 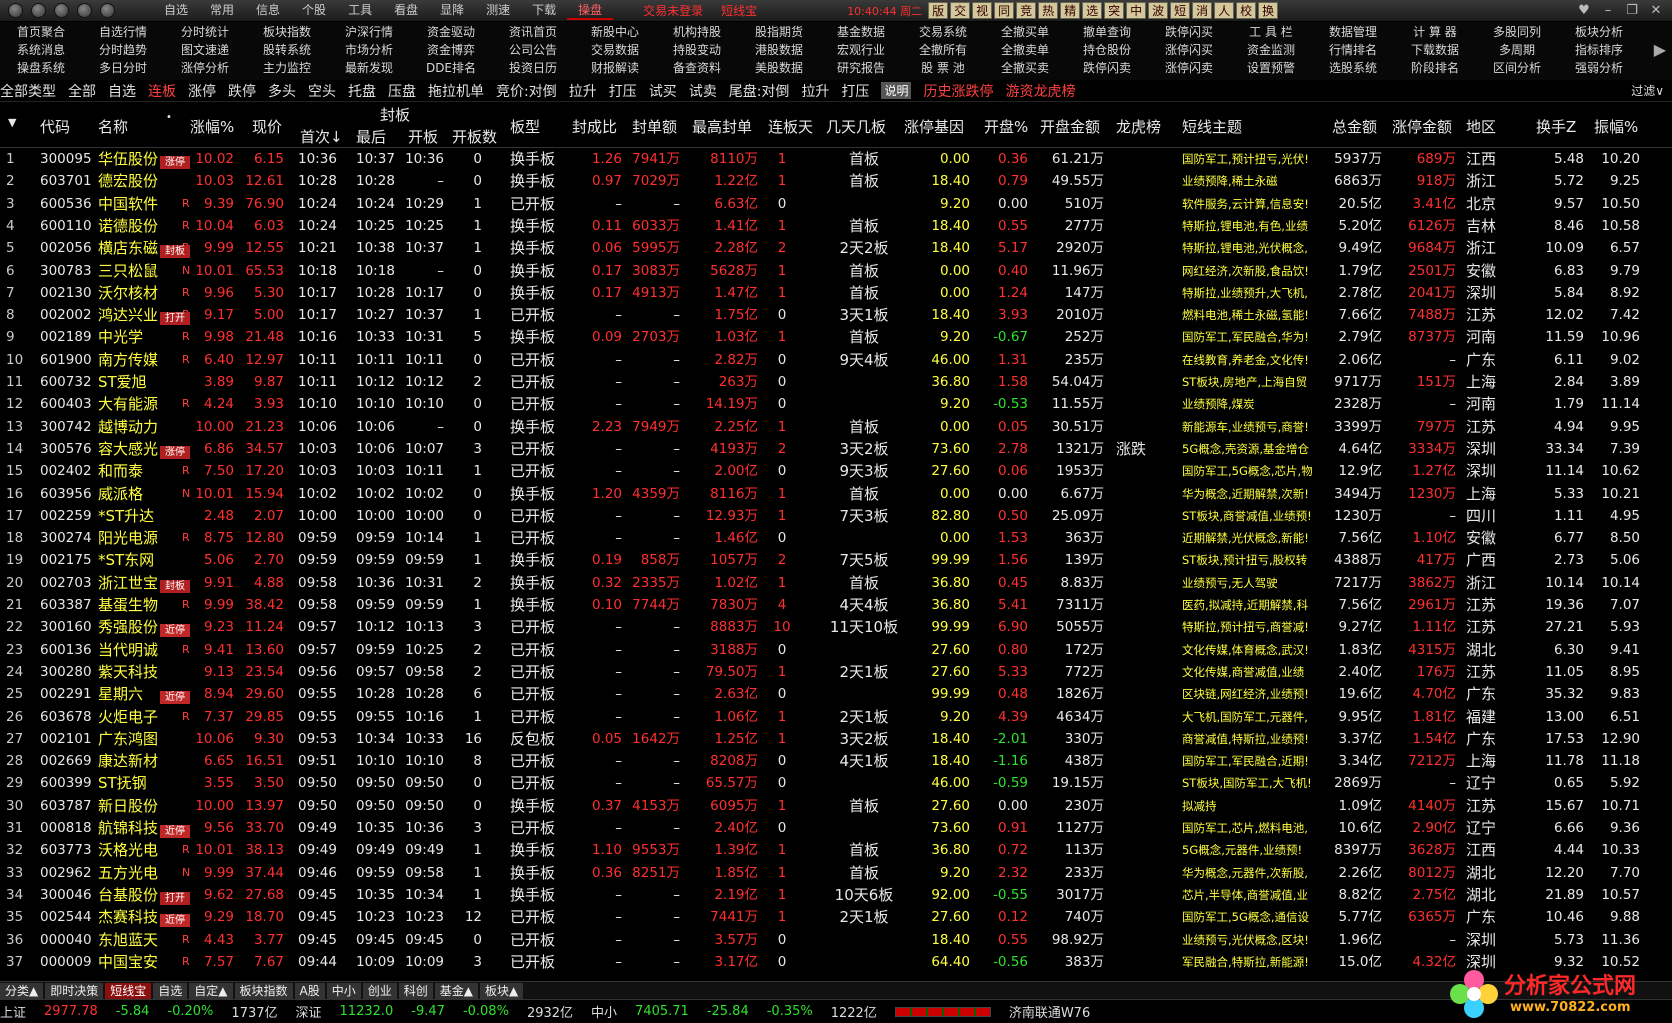 I want to click on quick-button: 选, so click(x=1092, y=10).